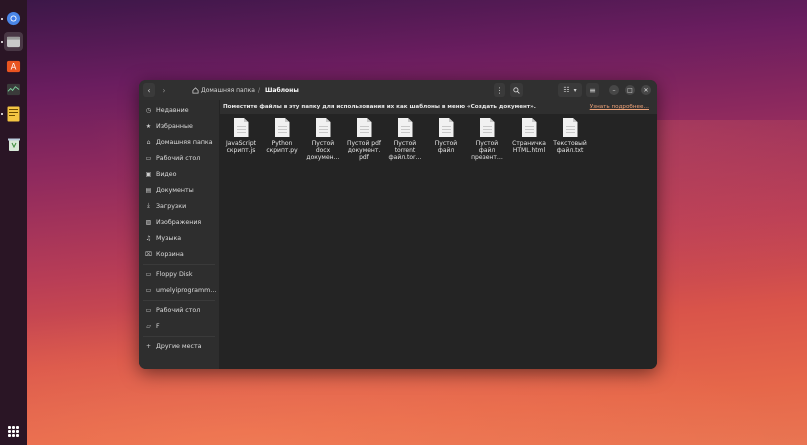 Image resolution: width=807 pixels, height=445 pixels. I want to click on file-name-line: скрипт.js, so click(241, 150).